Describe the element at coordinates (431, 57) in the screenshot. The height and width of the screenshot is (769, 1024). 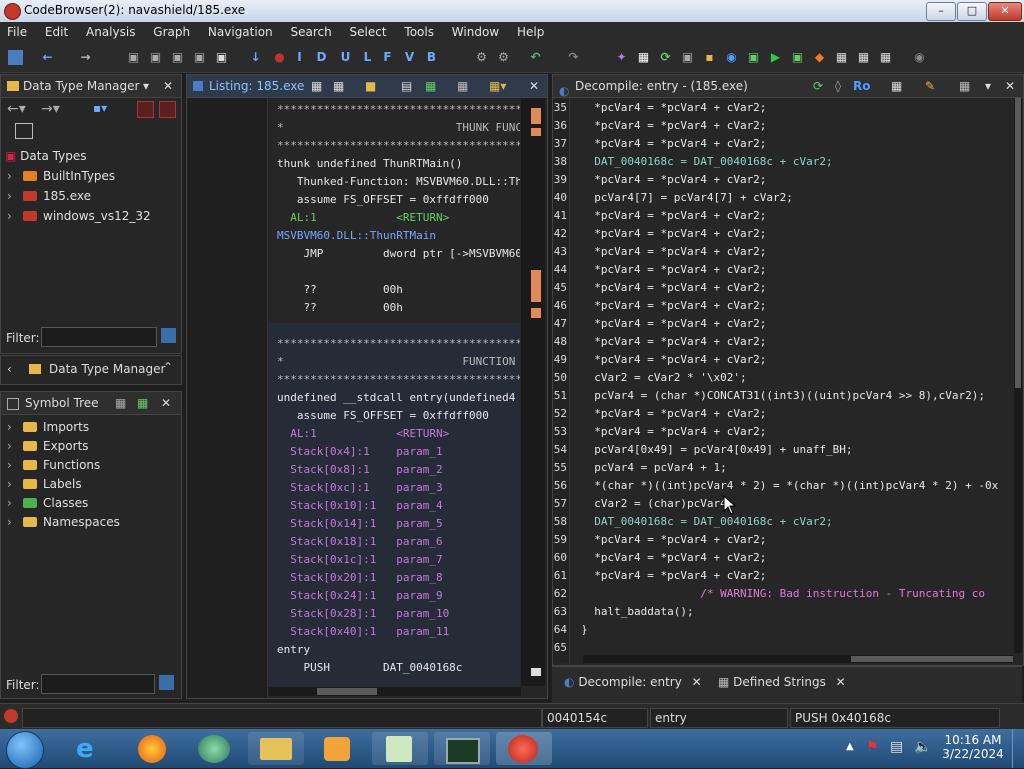
I see `next-bookmark-button: B` at that location.